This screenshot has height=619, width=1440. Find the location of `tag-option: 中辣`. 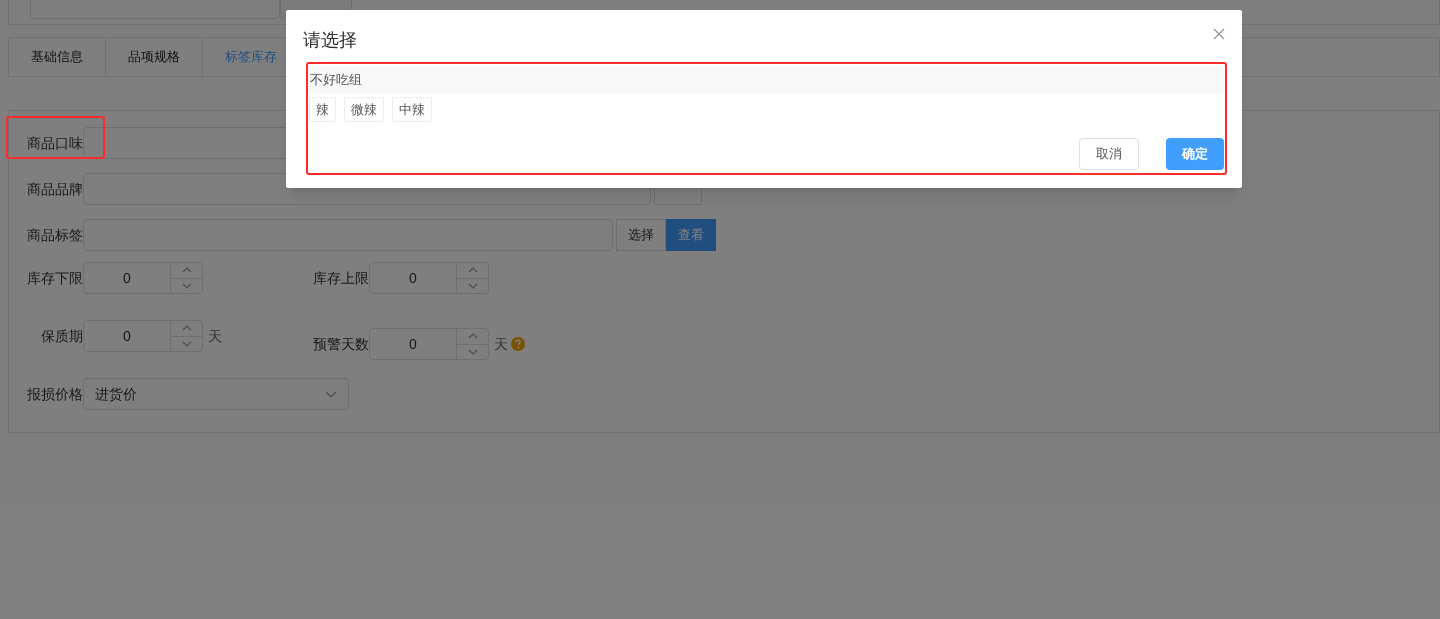

tag-option: 中辣 is located at coordinates (412, 109).